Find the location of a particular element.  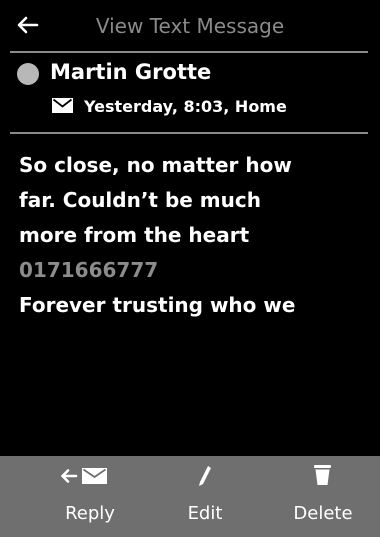

reply-button: Reply is located at coordinates (90, 496).